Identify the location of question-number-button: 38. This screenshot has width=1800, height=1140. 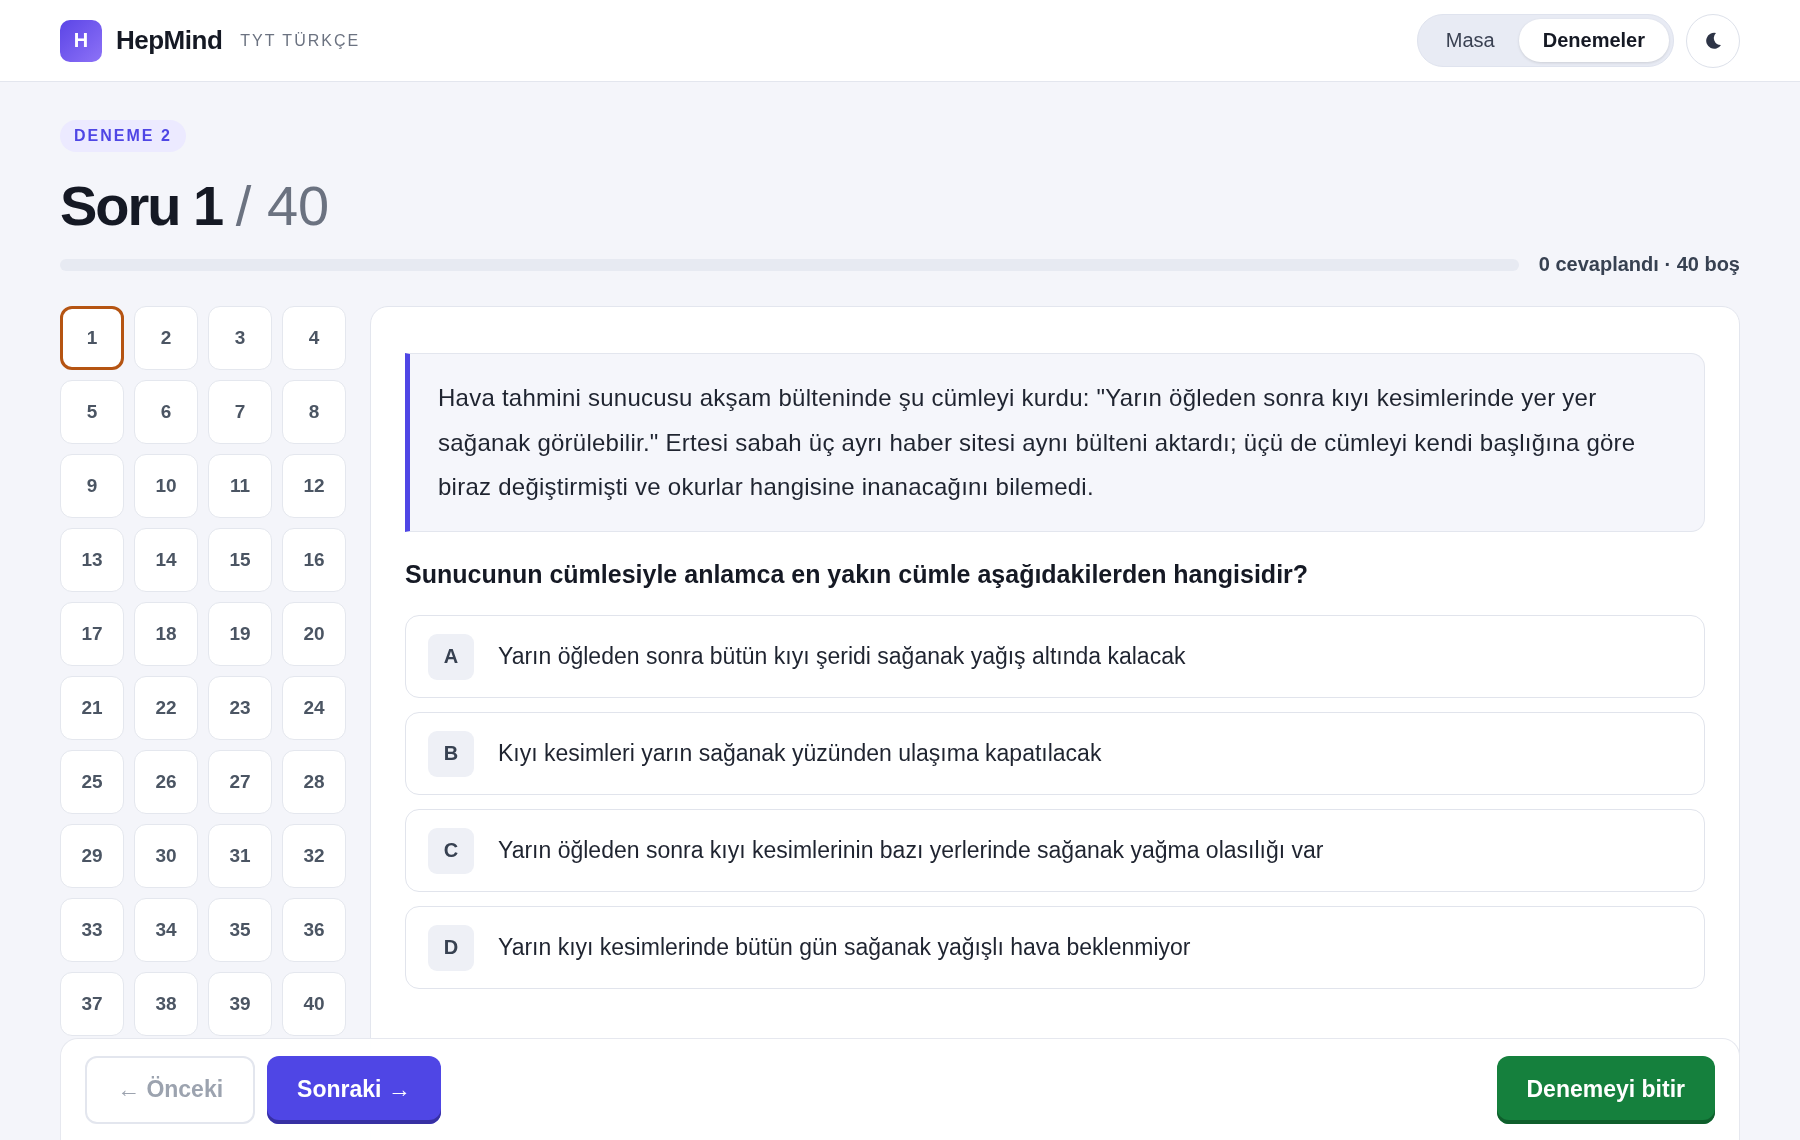
(166, 1004).